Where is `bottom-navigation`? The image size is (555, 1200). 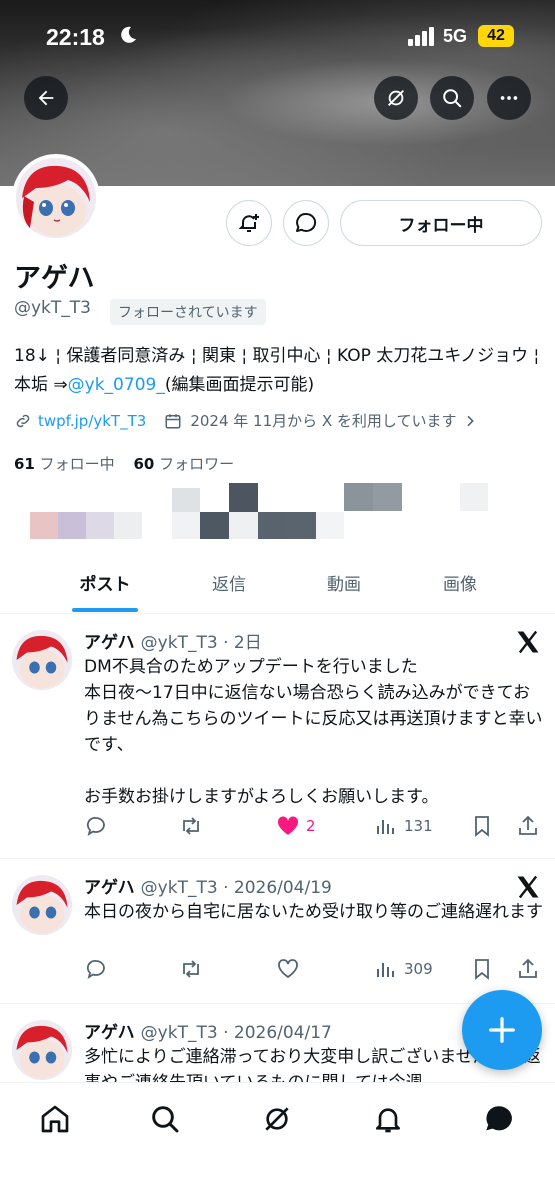 bottom-navigation is located at coordinates (277, 1141).